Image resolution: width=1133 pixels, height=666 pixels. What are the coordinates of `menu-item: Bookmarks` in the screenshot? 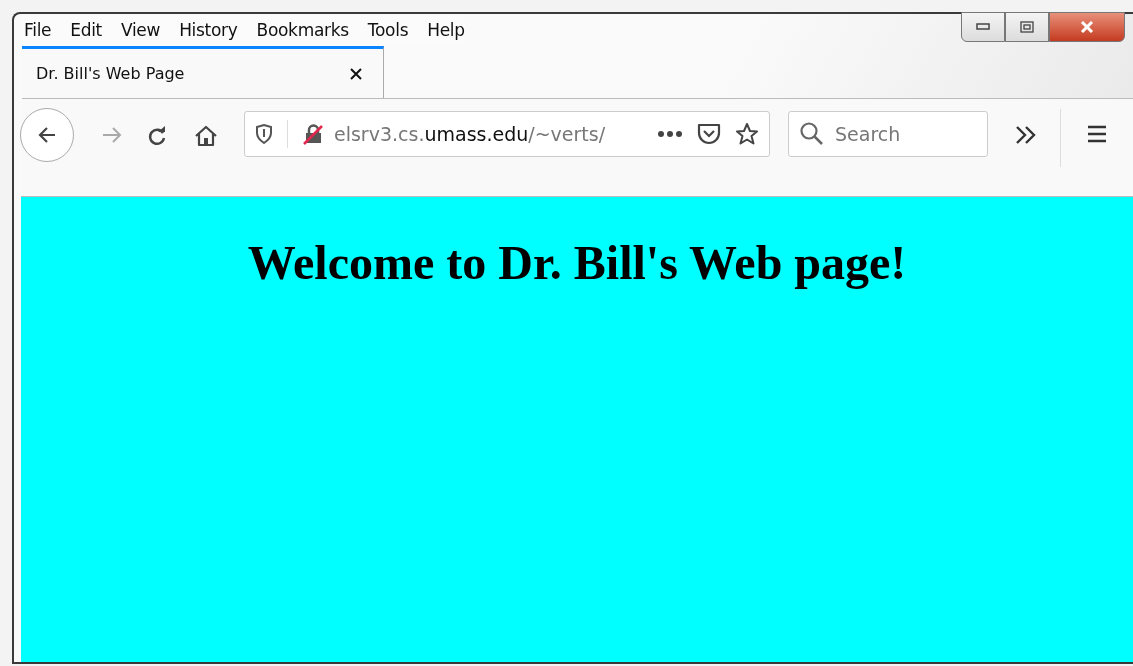 It's located at (302, 33).